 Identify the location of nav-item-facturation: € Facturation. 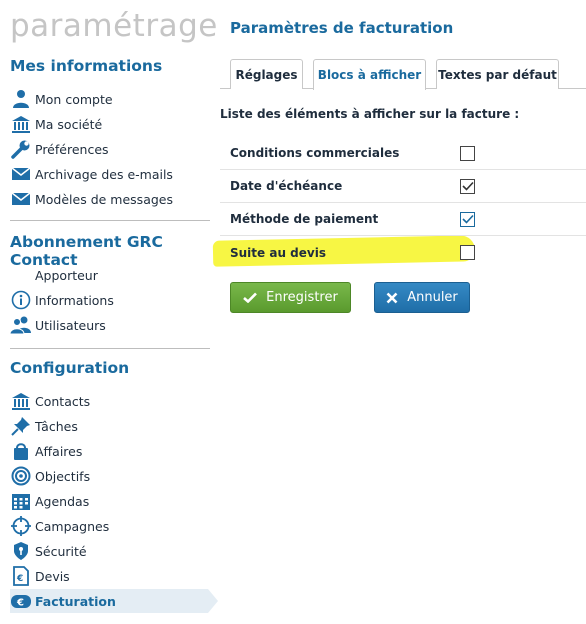
(114, 601).